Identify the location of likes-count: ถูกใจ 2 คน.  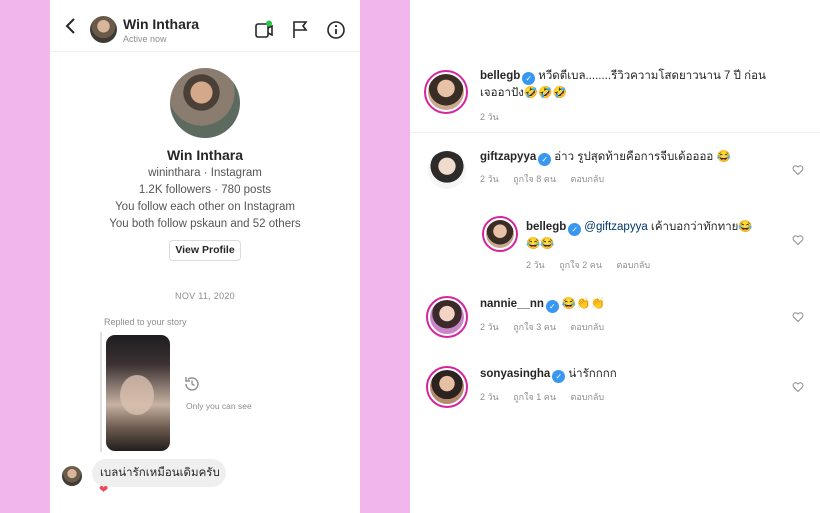
(580, 265).